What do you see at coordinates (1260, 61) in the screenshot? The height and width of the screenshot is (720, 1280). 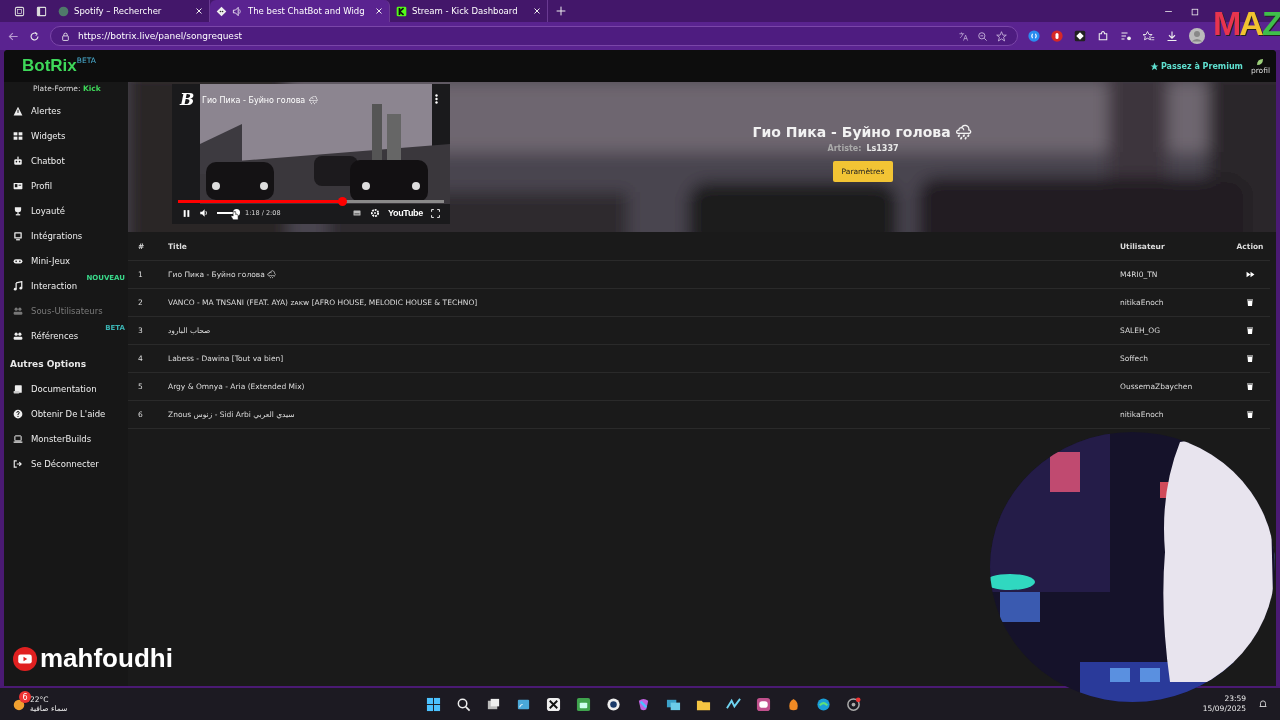 I see `leaf-icon` at bounding box center [1260, 61].